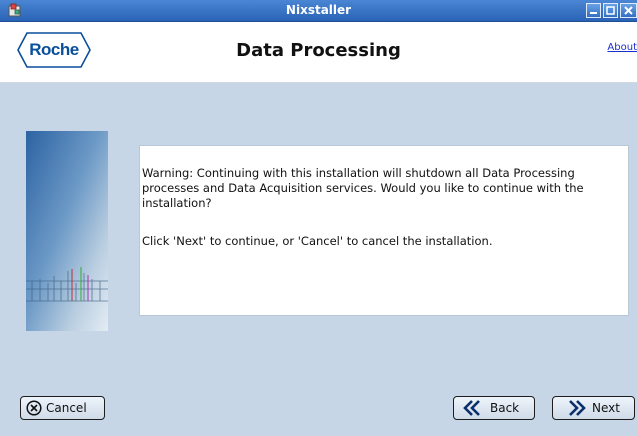 The width and height of the screenshot is (637, 436). Describe the element at coordinates (606, 408) in the screenshot. I see `next-label: Next` at that location.